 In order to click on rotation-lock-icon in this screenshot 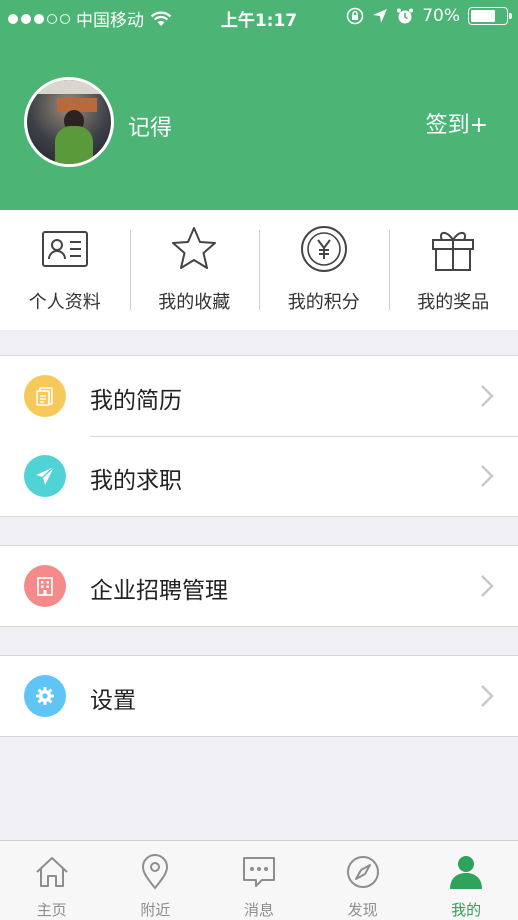, I will do `click(355, 16)`.